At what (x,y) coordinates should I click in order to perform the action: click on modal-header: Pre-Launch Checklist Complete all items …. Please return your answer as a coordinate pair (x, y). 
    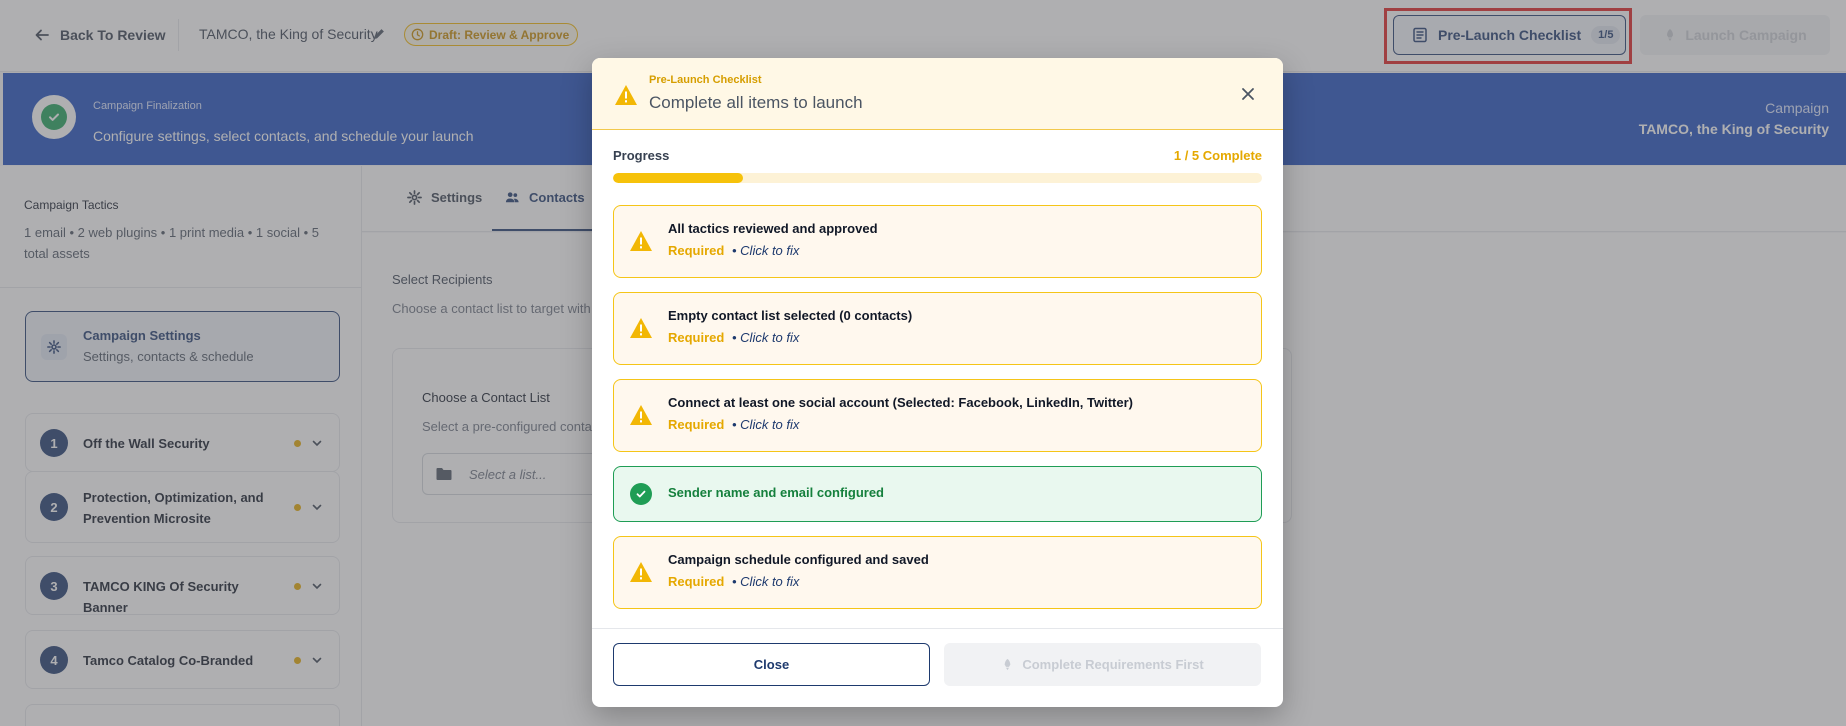
    Looking at the image, I should click on (937, 94).